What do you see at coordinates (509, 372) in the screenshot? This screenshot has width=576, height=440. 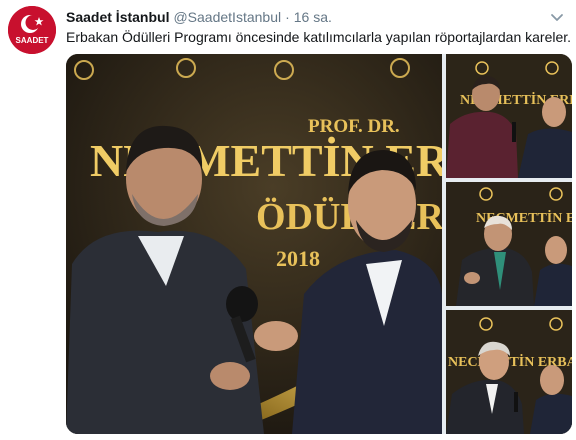 I see `photo-thumb-3: NECMETTİN ERBAKAN` at bounding box center [509, 372].